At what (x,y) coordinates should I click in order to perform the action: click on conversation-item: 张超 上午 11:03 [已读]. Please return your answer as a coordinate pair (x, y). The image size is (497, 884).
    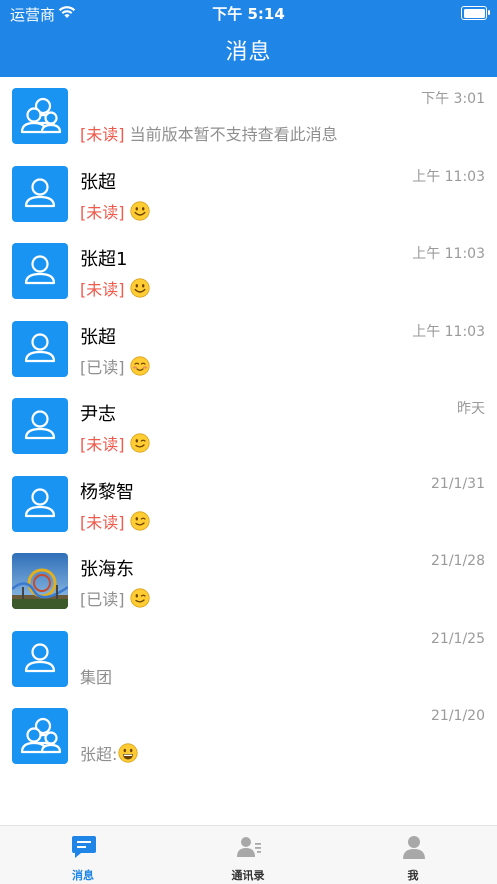
    Looking at the image, I should click on (248, 349).